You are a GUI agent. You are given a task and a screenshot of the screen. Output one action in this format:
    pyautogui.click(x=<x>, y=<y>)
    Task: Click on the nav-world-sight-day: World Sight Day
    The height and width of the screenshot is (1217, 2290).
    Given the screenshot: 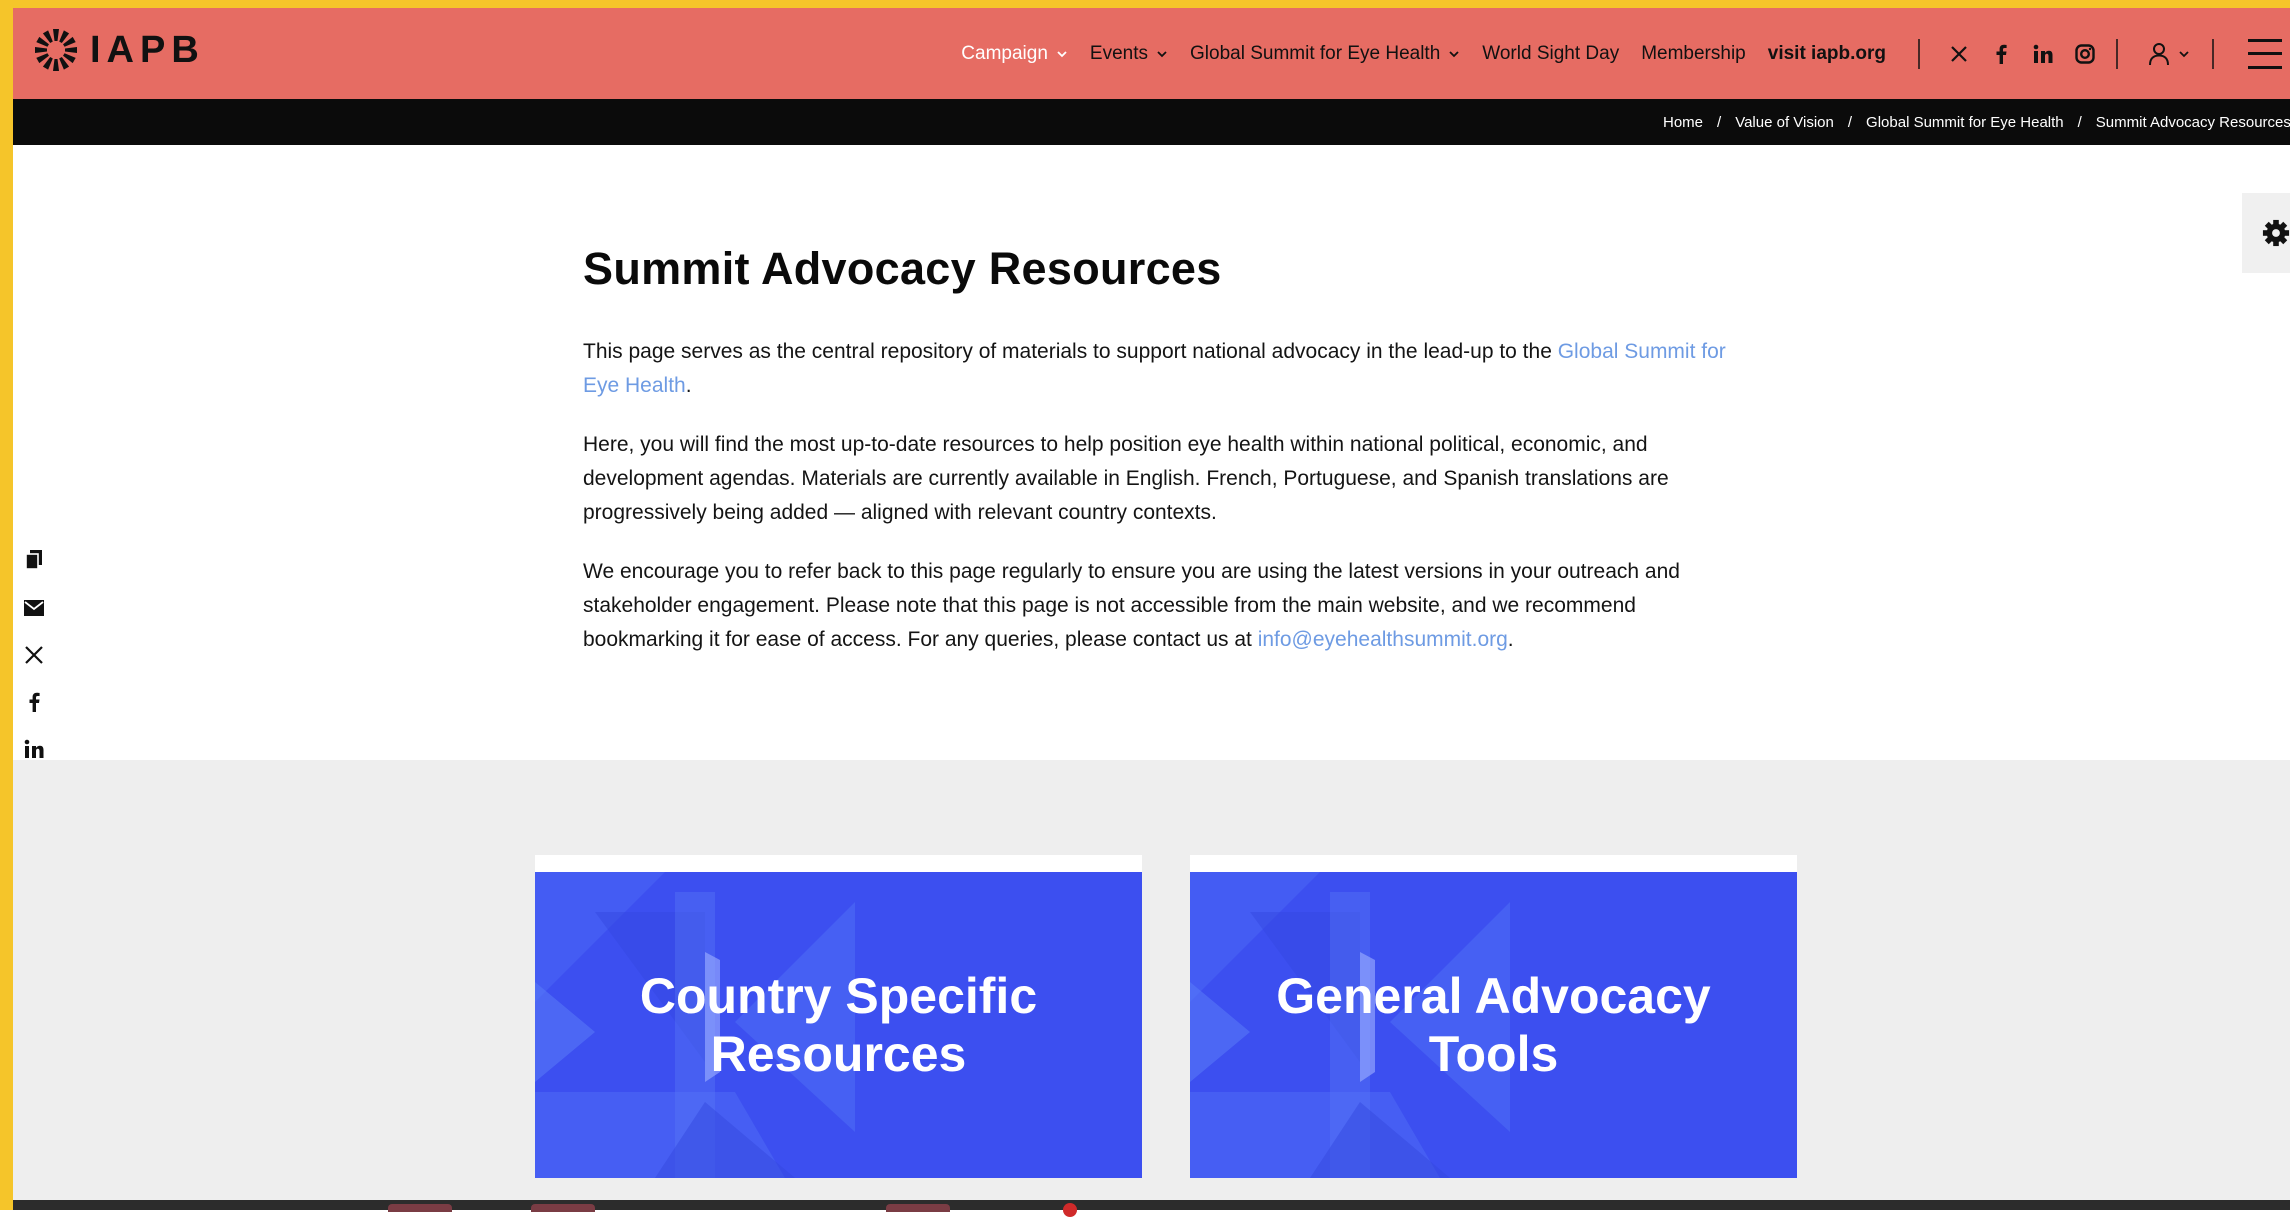 What is the action you would take?
    pyautogui.click(x=1550, y=54)
    